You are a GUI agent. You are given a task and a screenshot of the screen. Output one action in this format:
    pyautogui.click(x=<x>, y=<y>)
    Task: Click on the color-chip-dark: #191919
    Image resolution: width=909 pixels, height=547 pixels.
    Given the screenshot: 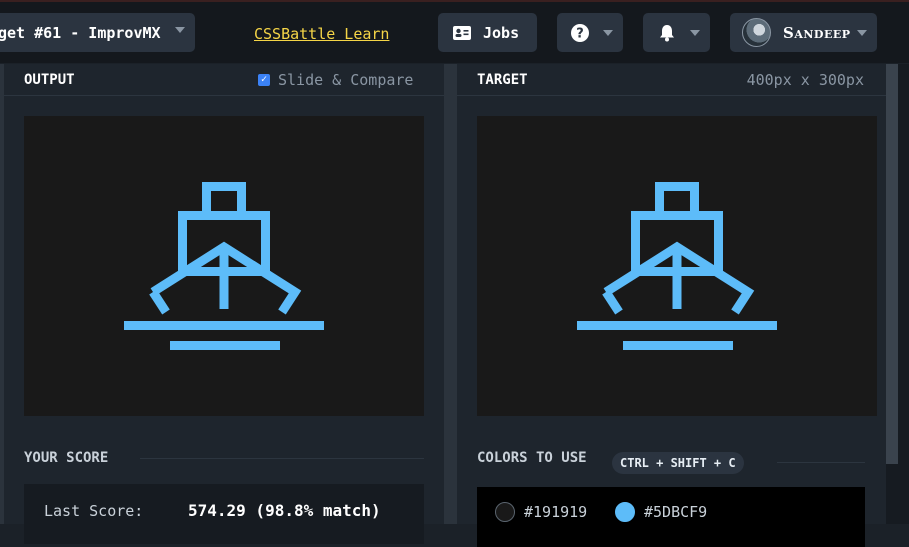 What is the action you would take?
    pyautogui.click(x=541, y=512)
    